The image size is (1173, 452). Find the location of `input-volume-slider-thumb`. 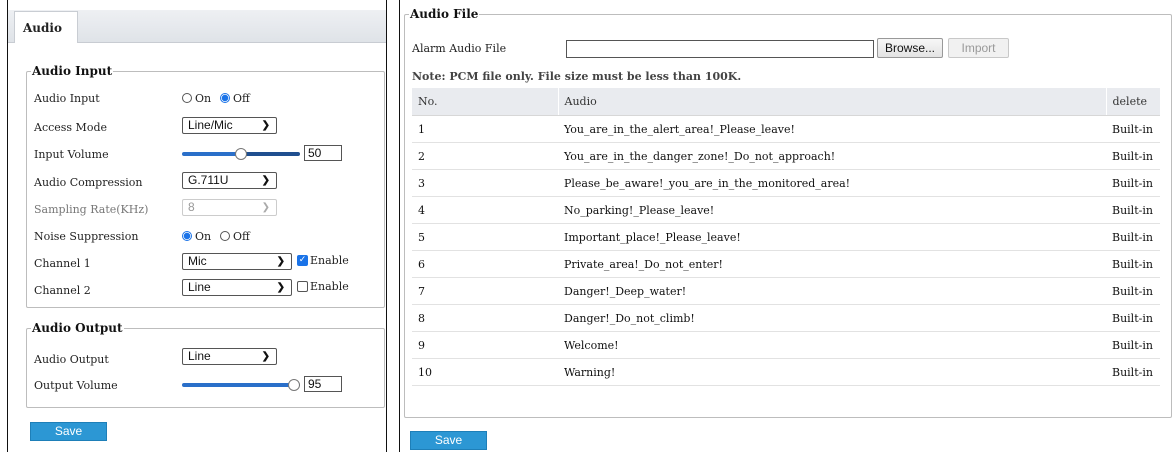

input-volume-slider-thumb is located at coordinates (241, 154).